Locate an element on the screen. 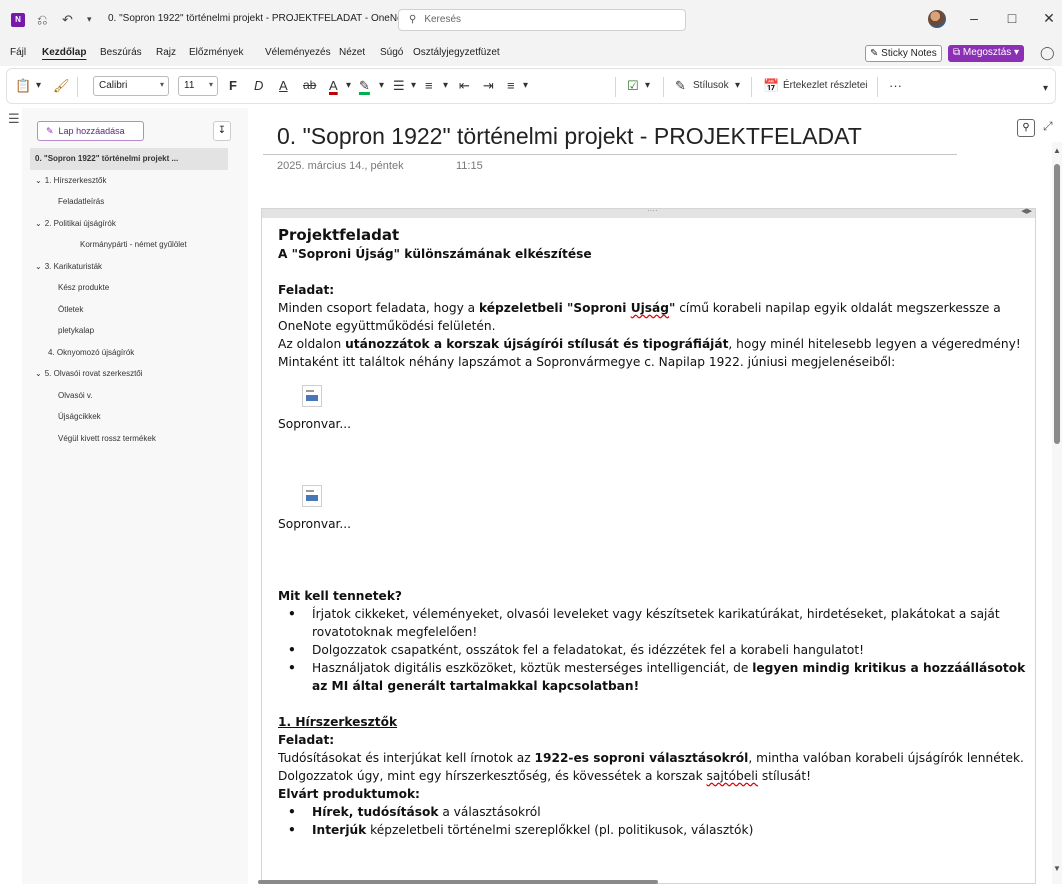 The height and width of the screenshot is (884, 1062). menu-history: Előzmények is located at coordinates (216, 52).